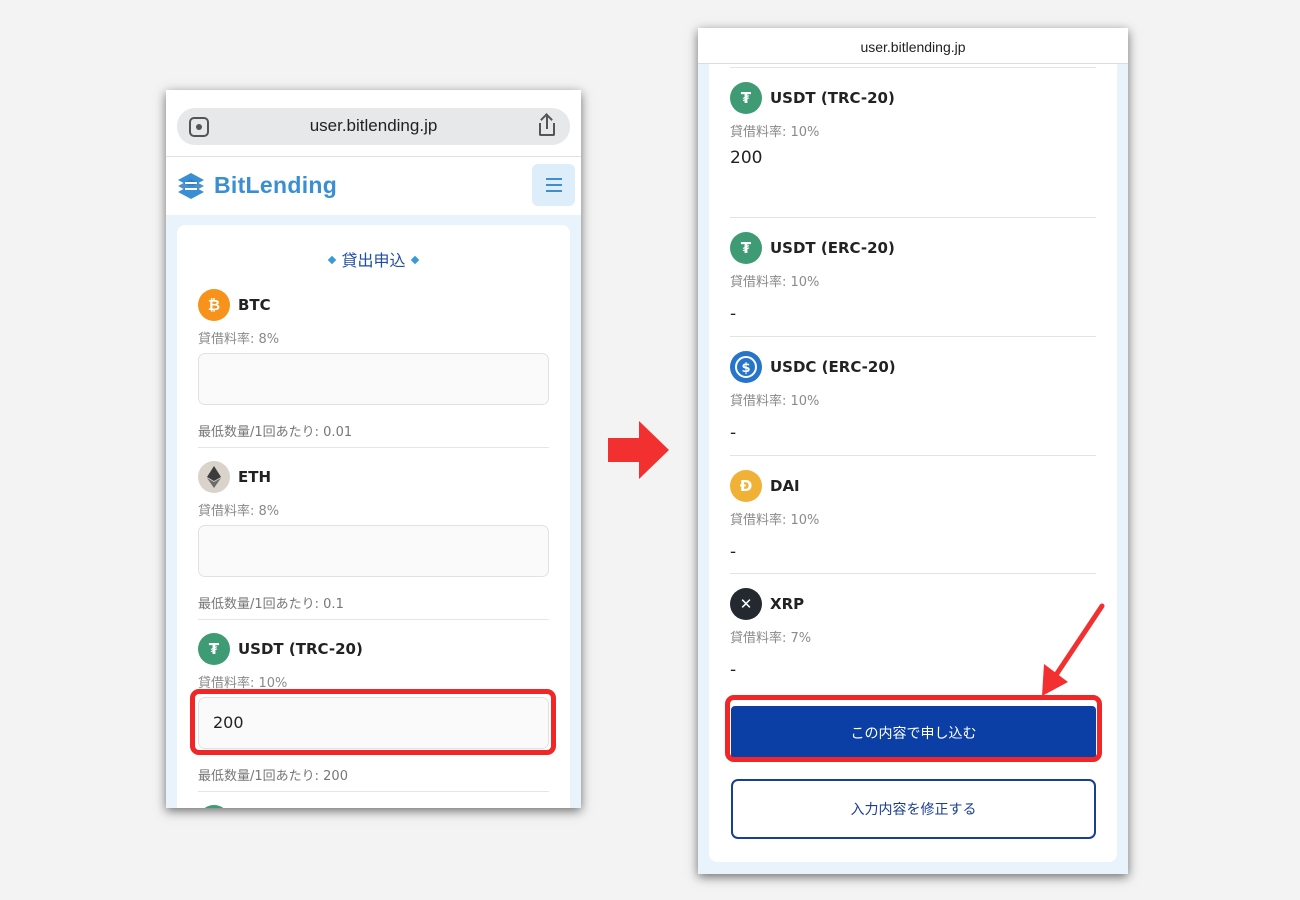 The width and height of the screenshot is (1300, 900). Describe the element at coordinates (255, 477) in the screenshot. I see `coin-name: ETH` at that location.